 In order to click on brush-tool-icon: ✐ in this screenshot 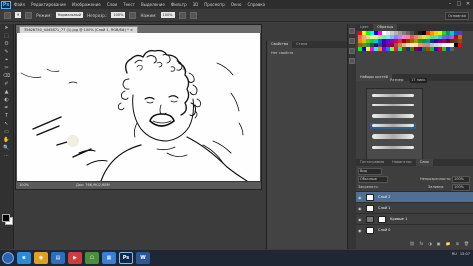, I will do `click(6, 84)`.